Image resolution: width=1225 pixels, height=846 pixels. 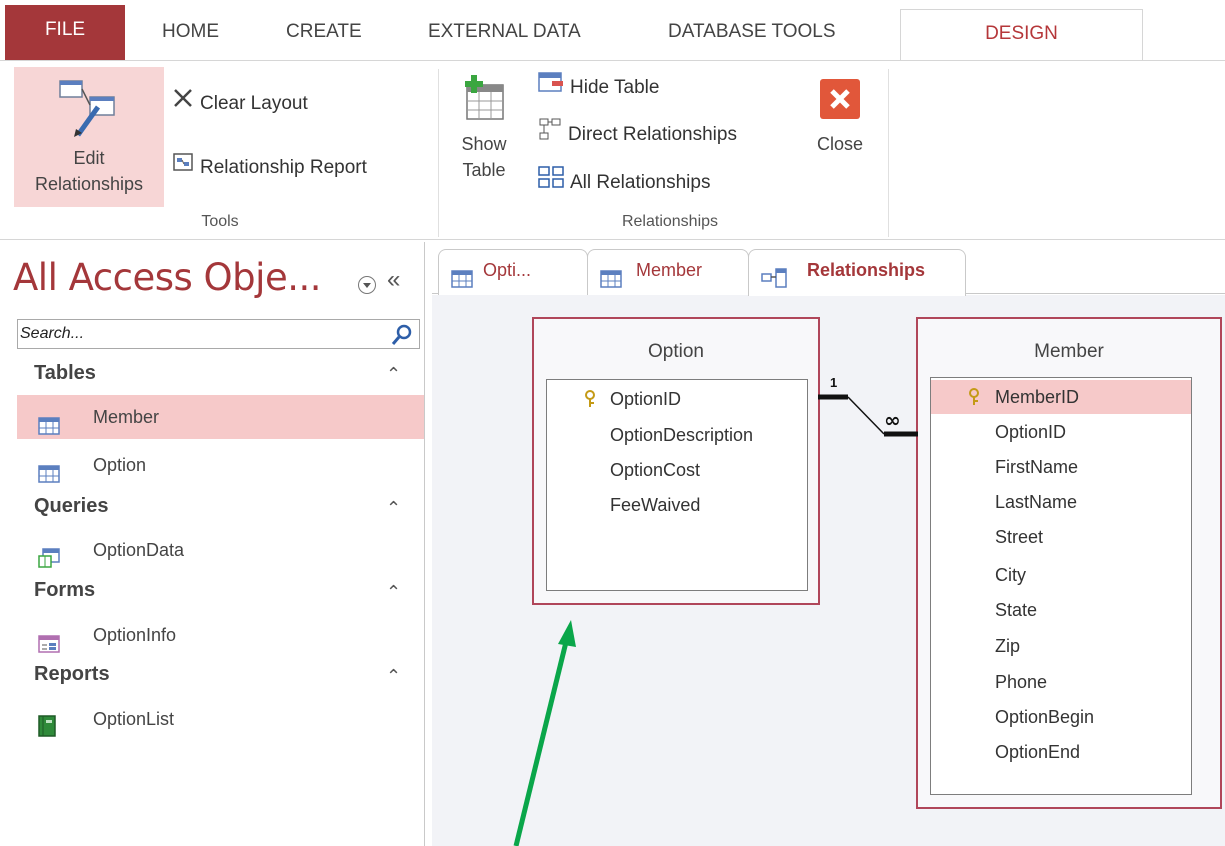 I want to click on shutter-bar-collapse-icon: «, so click(x=393, y=280).